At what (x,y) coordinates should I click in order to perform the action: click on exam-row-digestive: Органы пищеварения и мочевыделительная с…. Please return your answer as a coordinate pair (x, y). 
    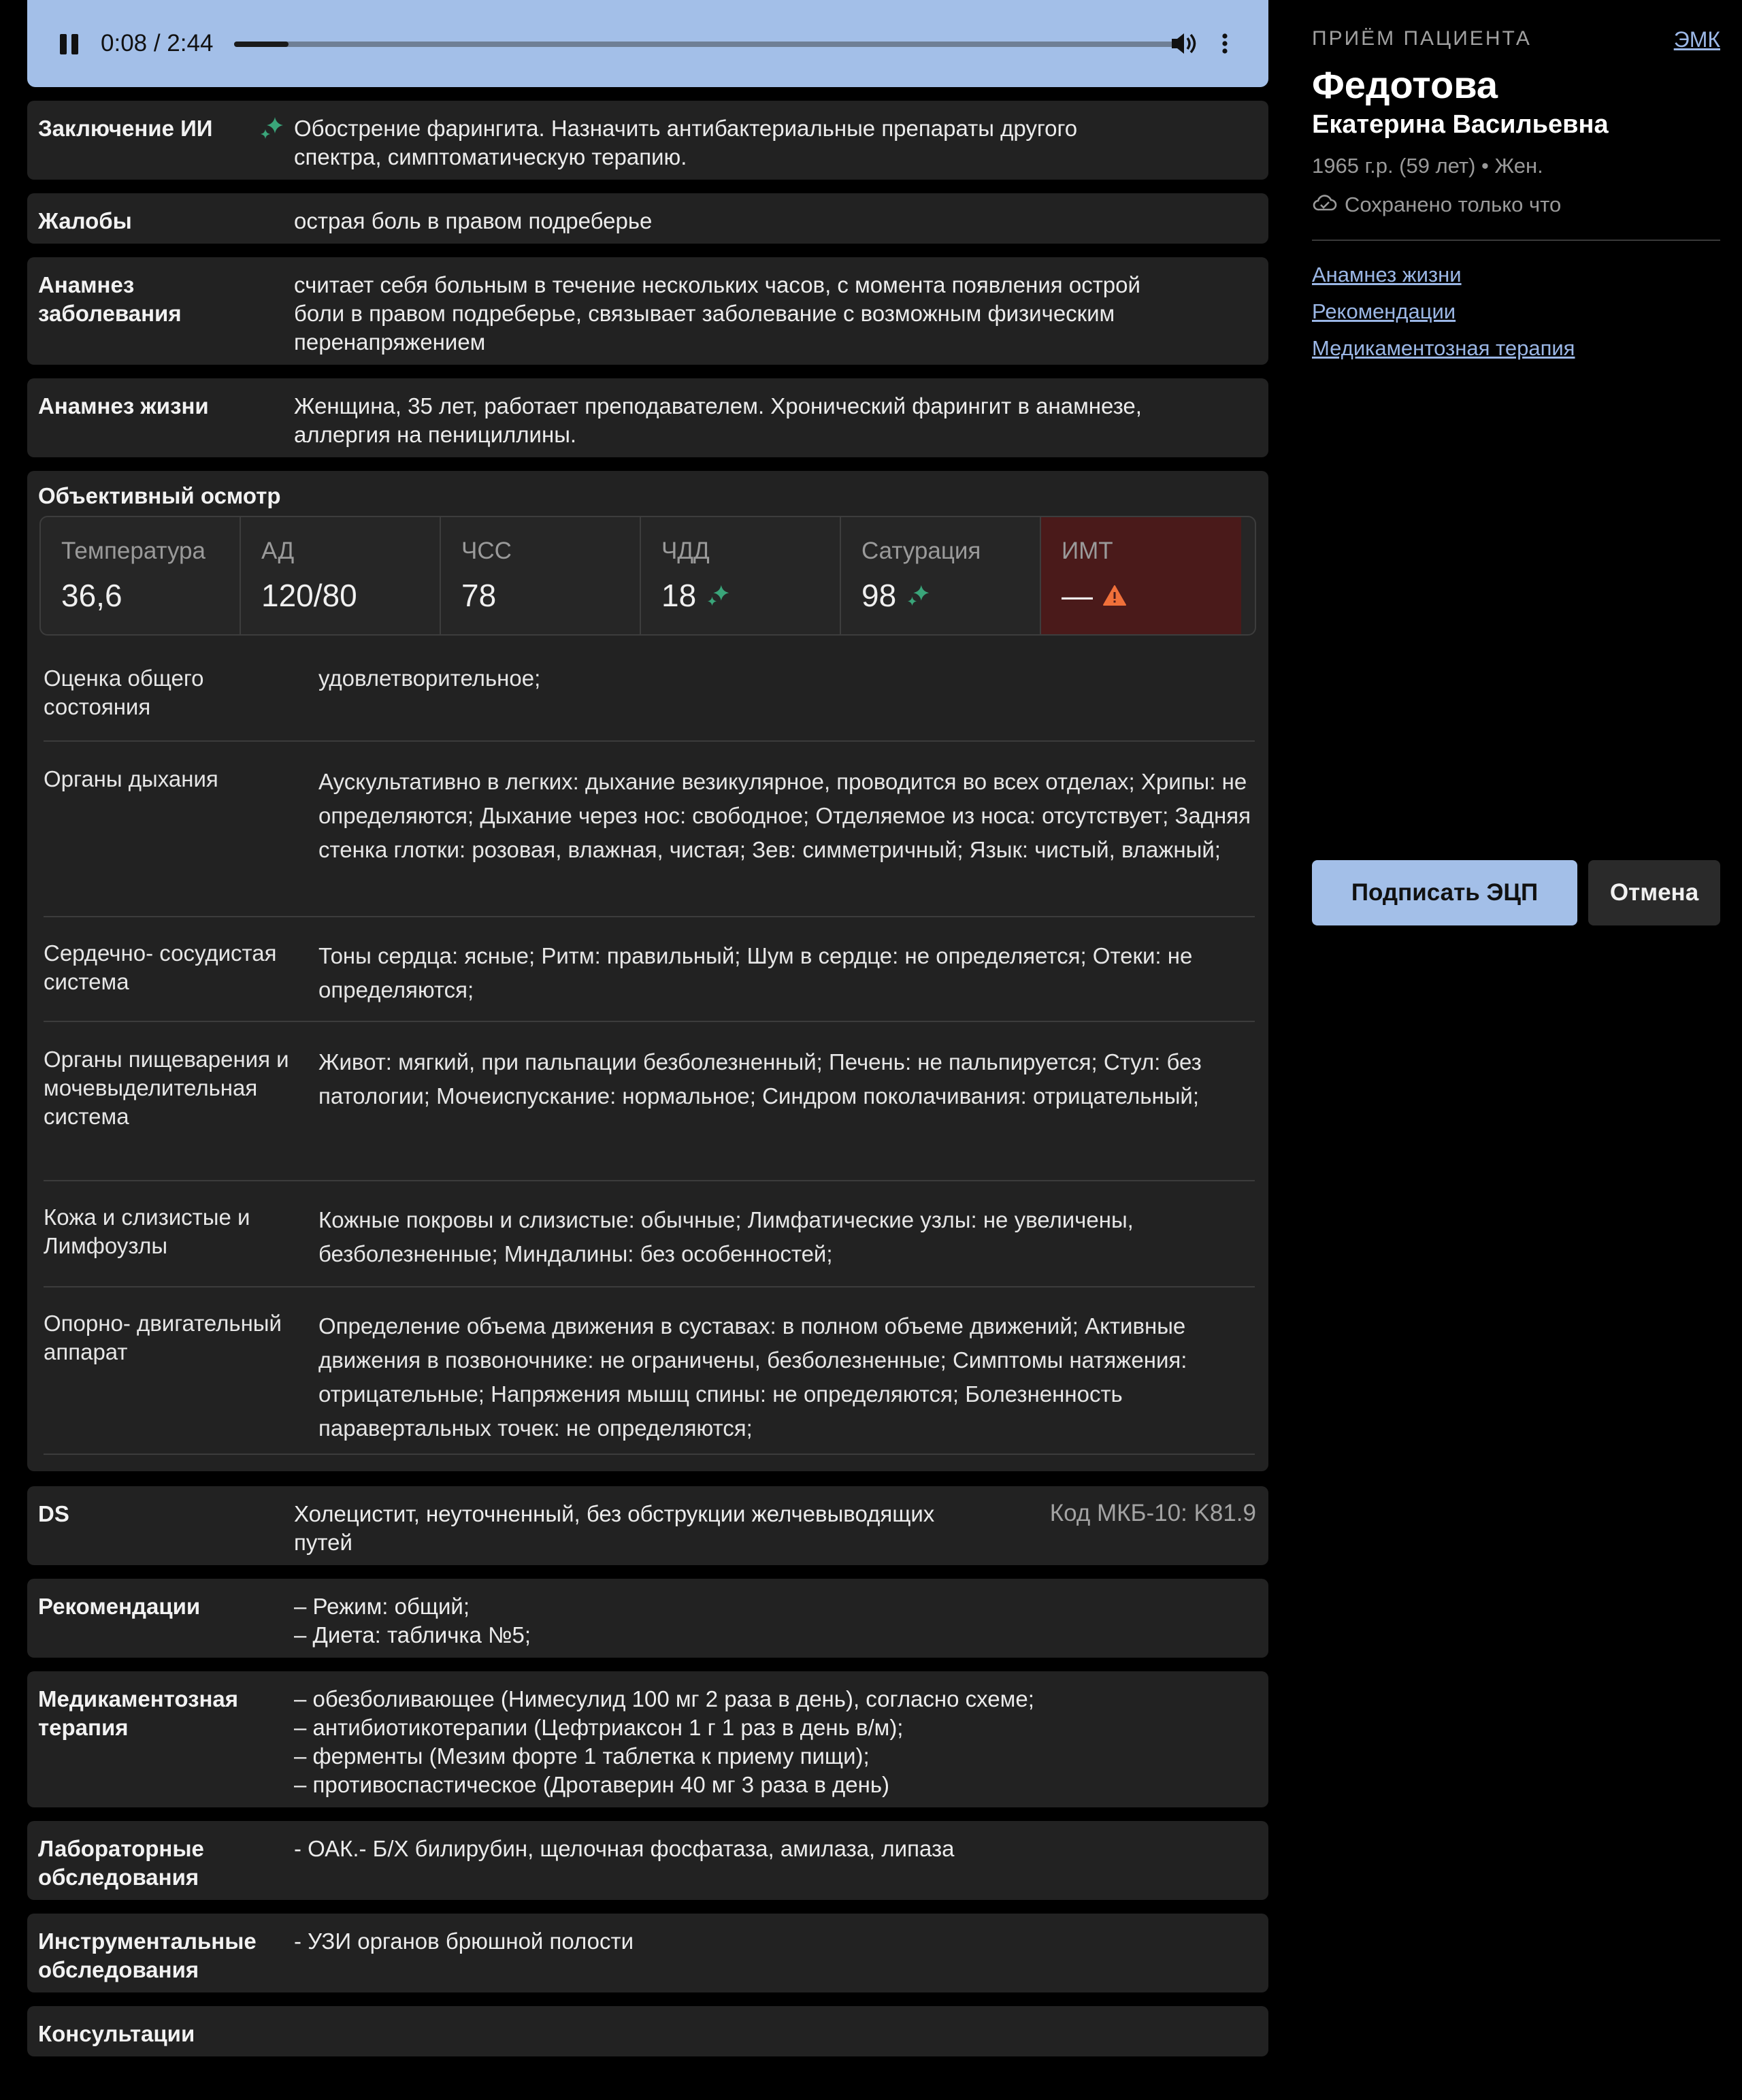
    Looking at the image, I should click on (649, 1113).